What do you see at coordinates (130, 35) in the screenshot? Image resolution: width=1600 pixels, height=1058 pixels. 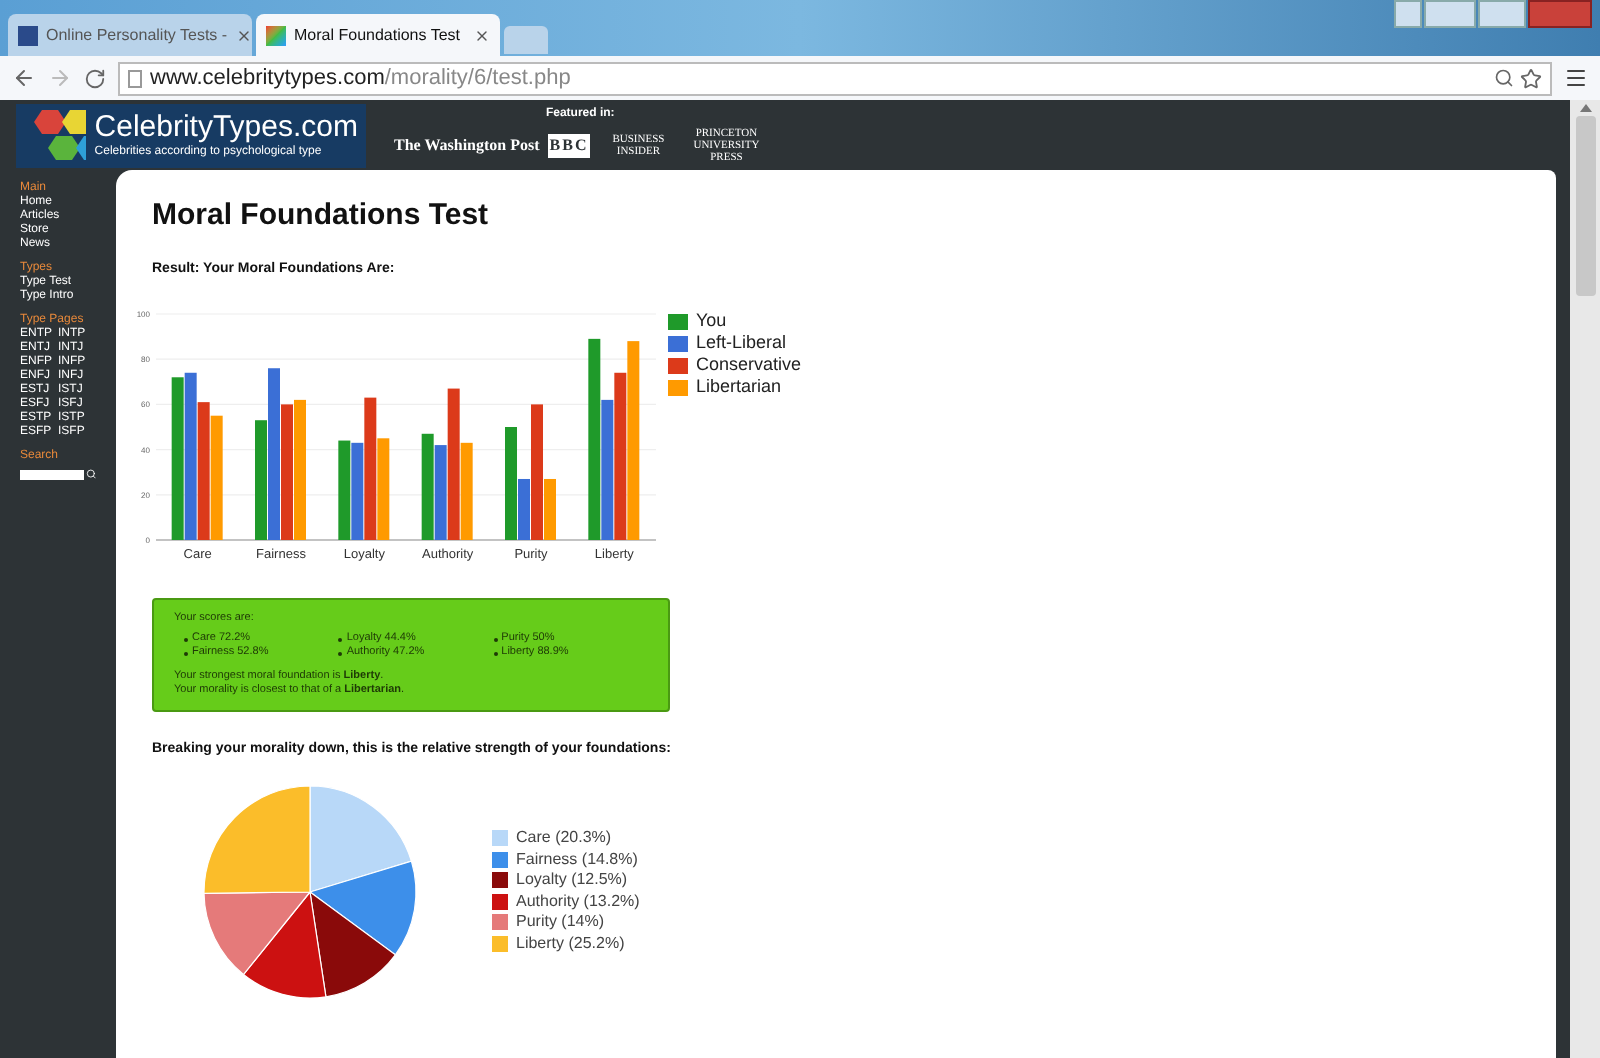 I see `browser-tab: Online Personality Tests -` at bounding box center [130, 35].